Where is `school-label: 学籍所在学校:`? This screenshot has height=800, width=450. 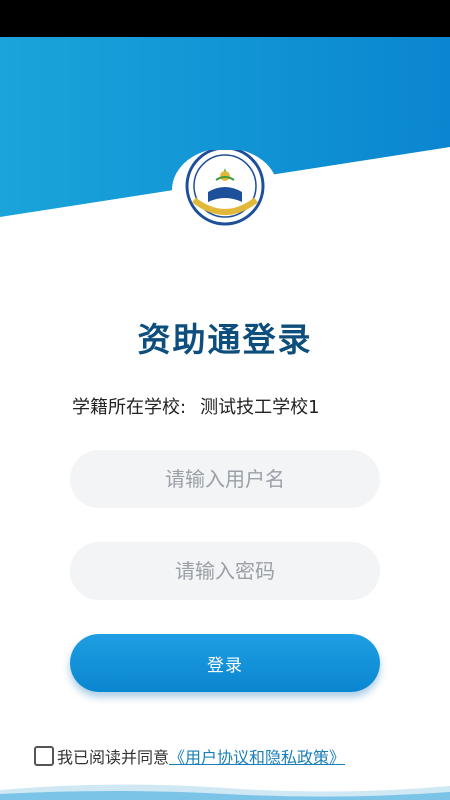
school-label: 学籍所在学校: is located at coordinates (129, 407).